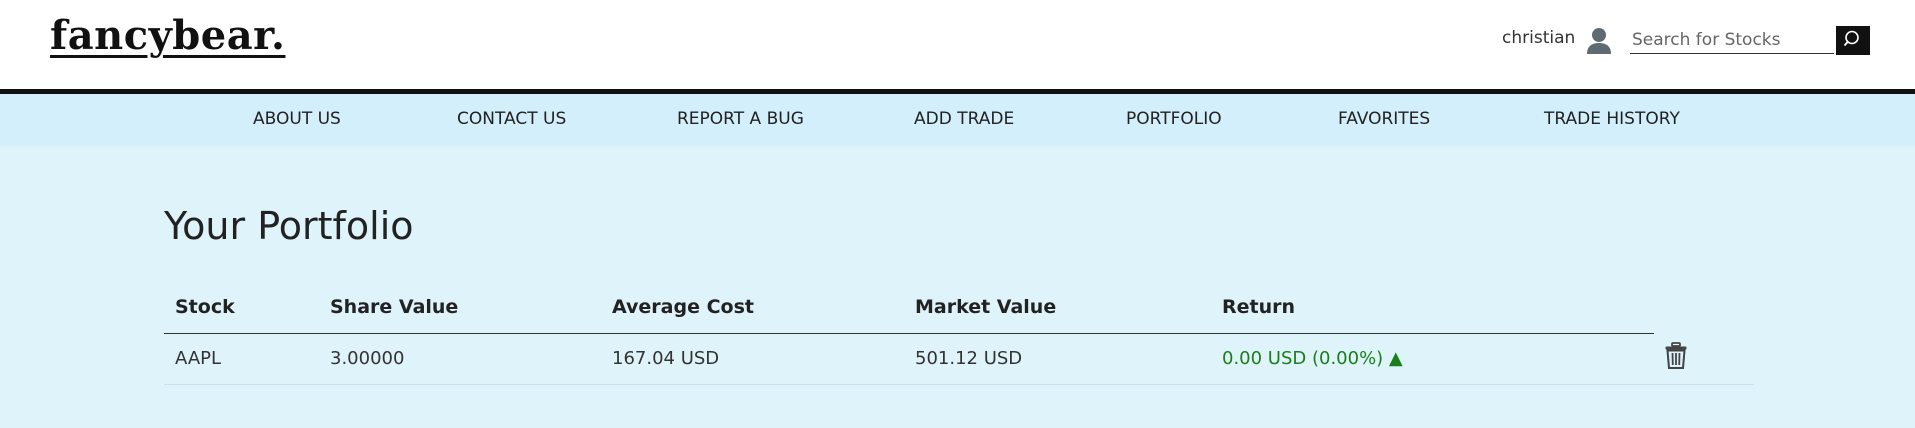 Image resolution: width=1915 pixels, height=428 pixels. What do you see at coordinates (740, 119) in the screenshot?
I see `nav-item-report-a-bug: REPORT A BUG` at bounding box center [740, 119].